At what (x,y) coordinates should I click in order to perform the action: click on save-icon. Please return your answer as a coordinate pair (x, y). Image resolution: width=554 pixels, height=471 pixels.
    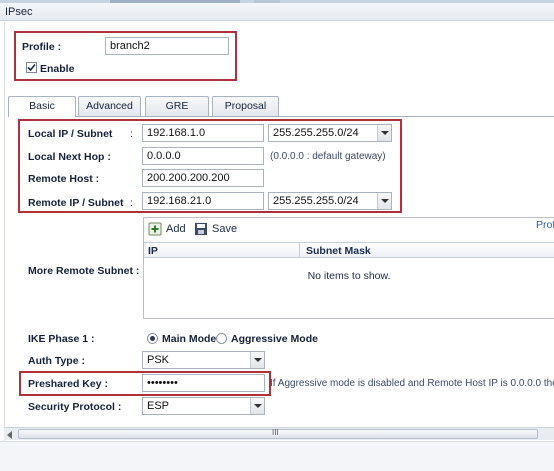
    Looking at the image, I should click on (201, 229).